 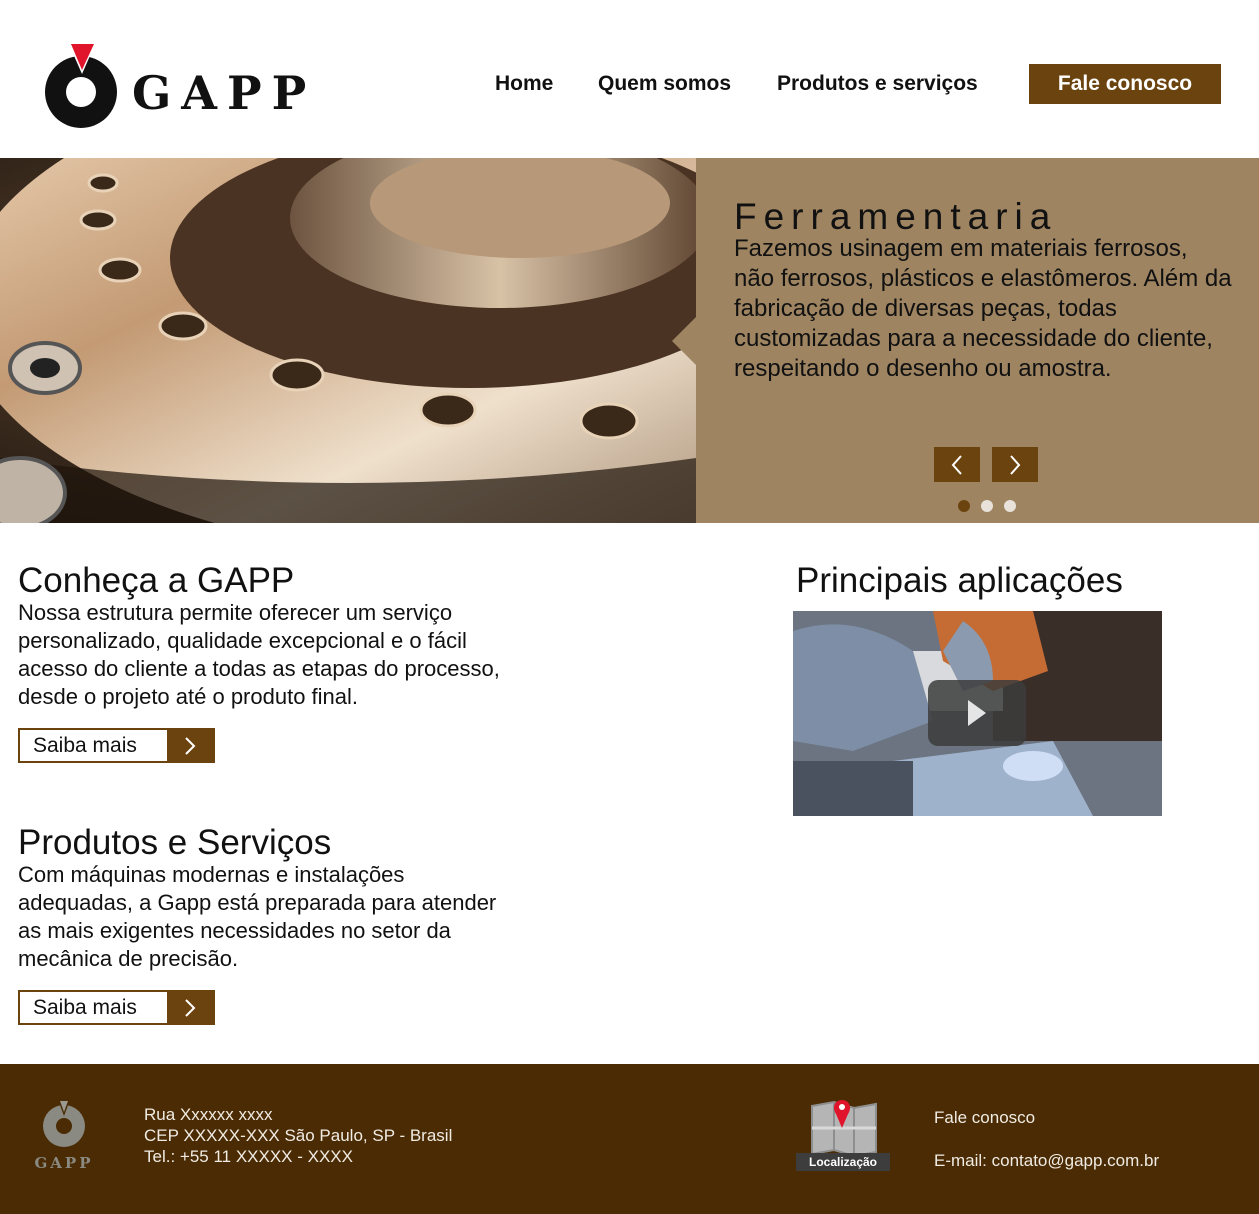 I want to click on nav-home: Home, so click(x=524, y=84).